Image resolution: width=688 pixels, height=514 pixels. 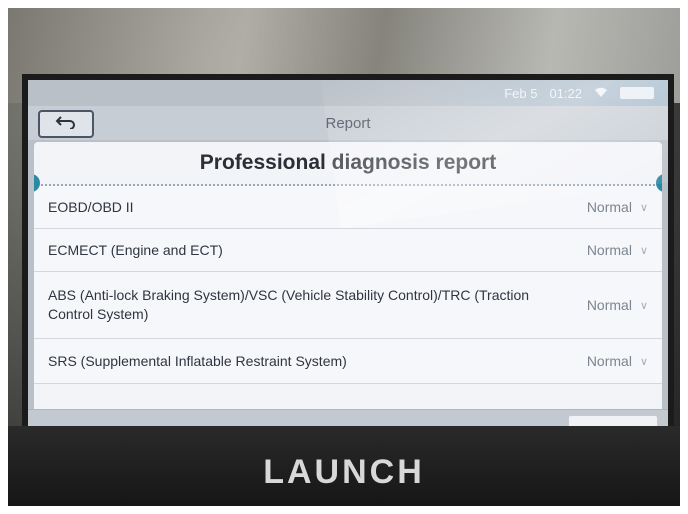 What do you see at coordinates (541, 93) in the screenshot?
I see `status-bar: Feb 5 01:22` at bounding box center [541, 93].